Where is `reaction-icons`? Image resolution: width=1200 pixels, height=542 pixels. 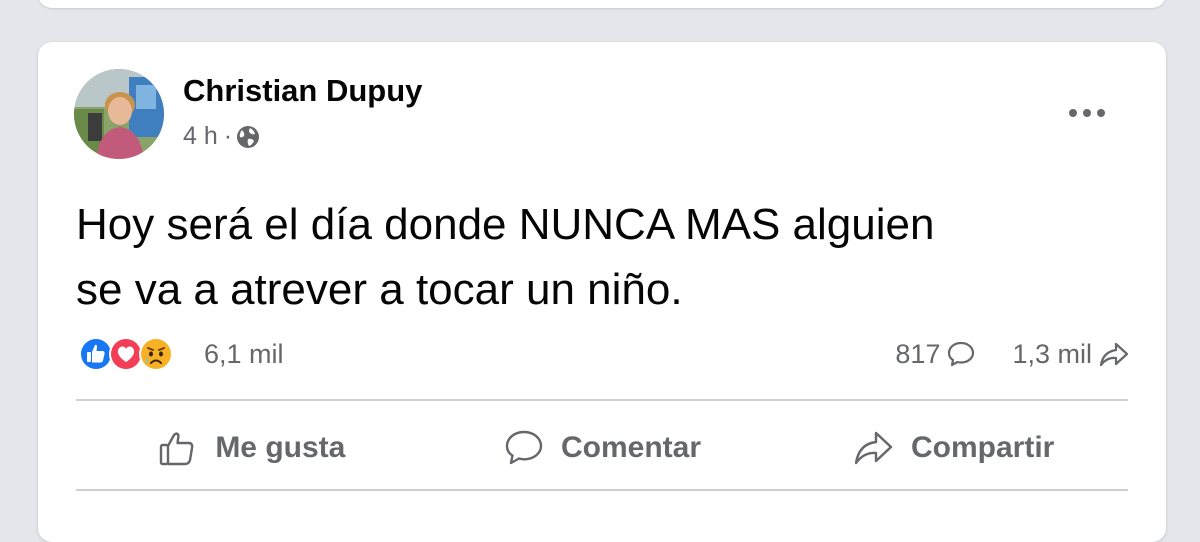 reaction-icons is located at coordinates (140, 354).